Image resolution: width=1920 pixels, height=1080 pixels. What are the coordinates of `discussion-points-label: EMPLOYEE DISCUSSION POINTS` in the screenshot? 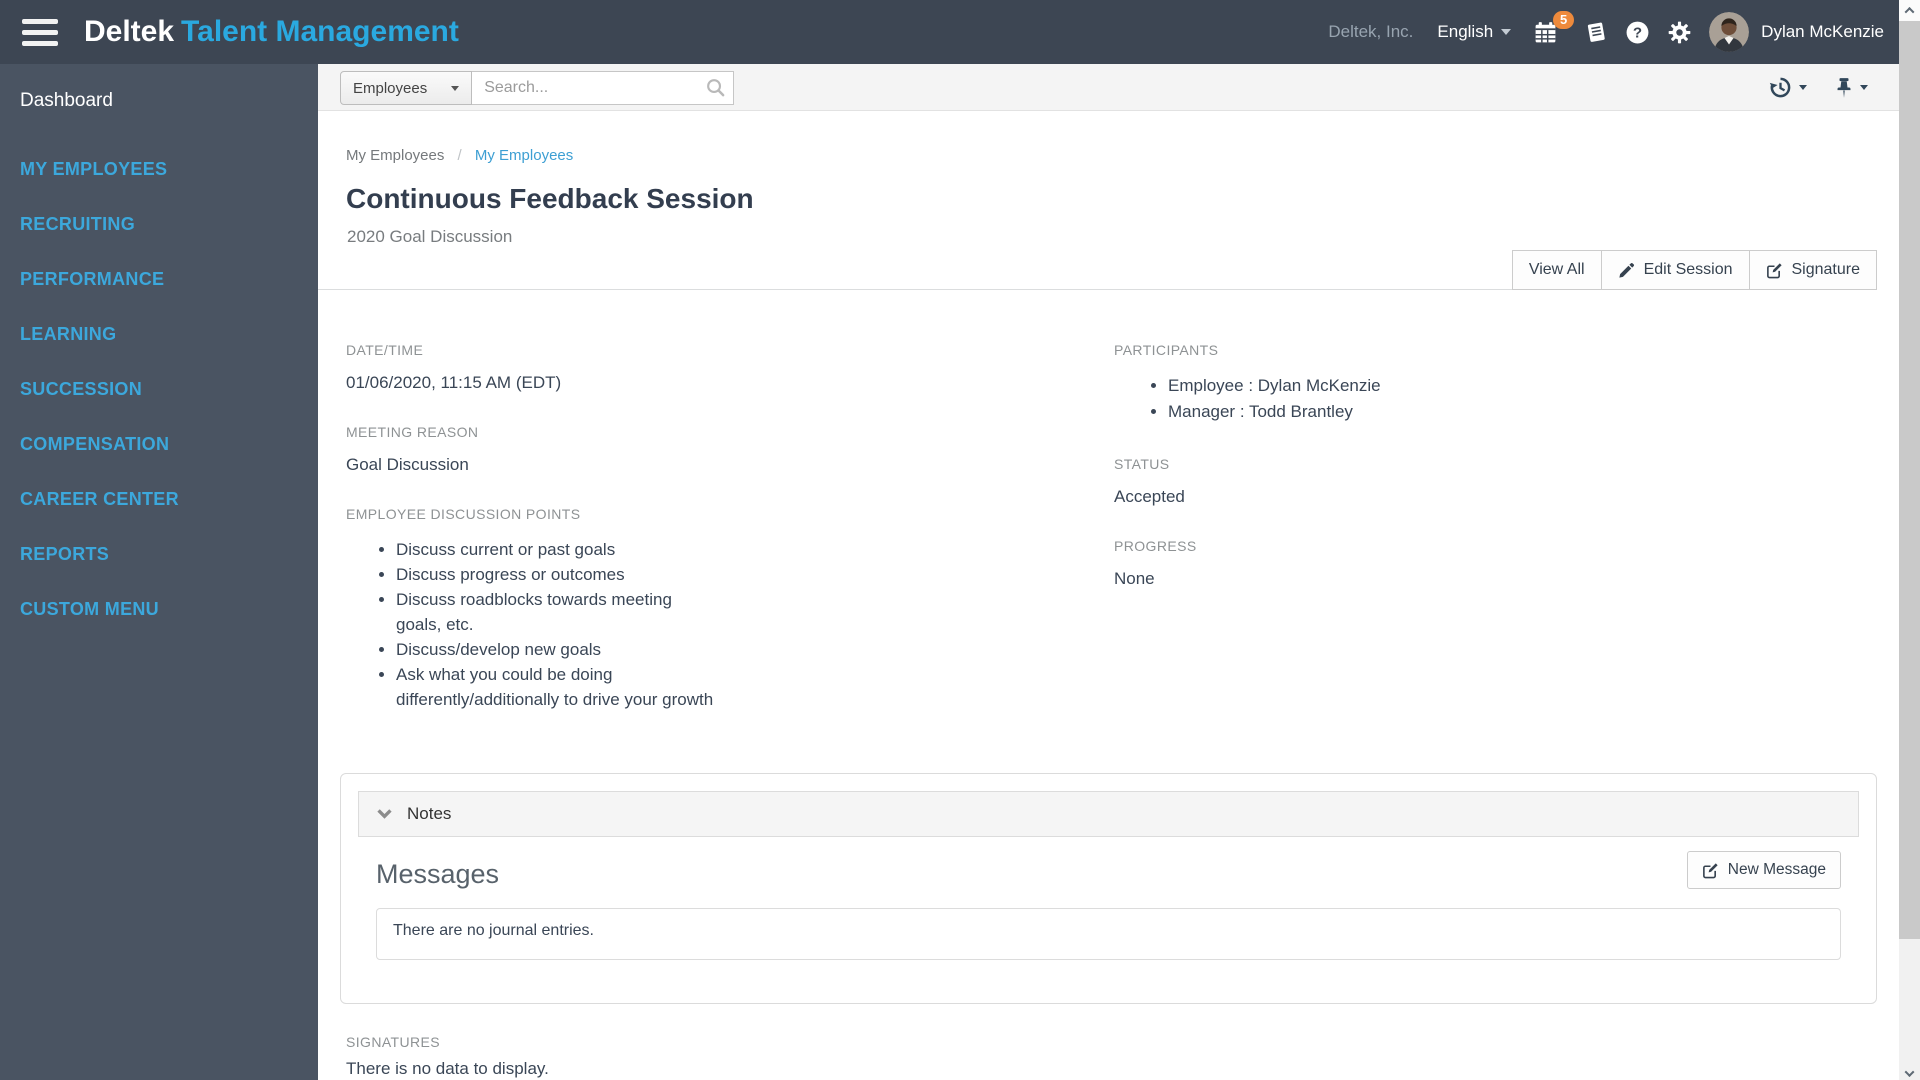 It's located at (463, 514).